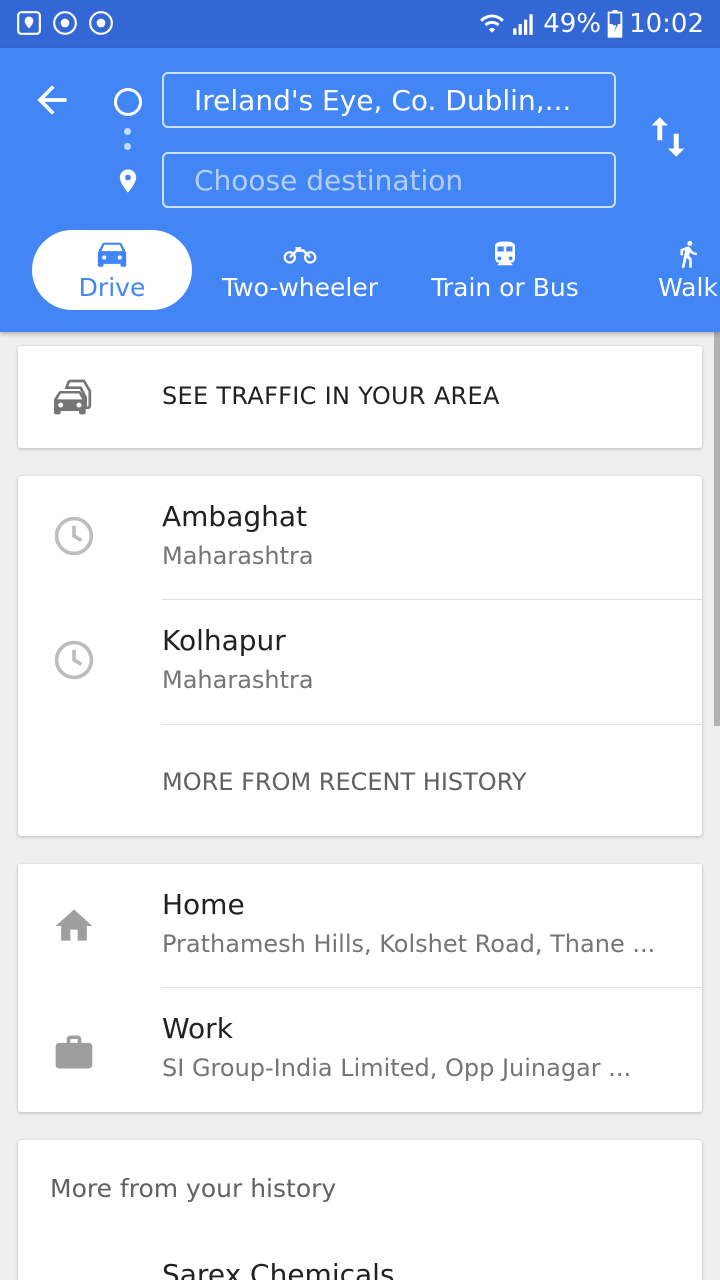 The width and height of the screenshot is (720, 1280). Describe the element at coordinates (73, 397) in the screenshot. I see `traffic-icon` at that location.